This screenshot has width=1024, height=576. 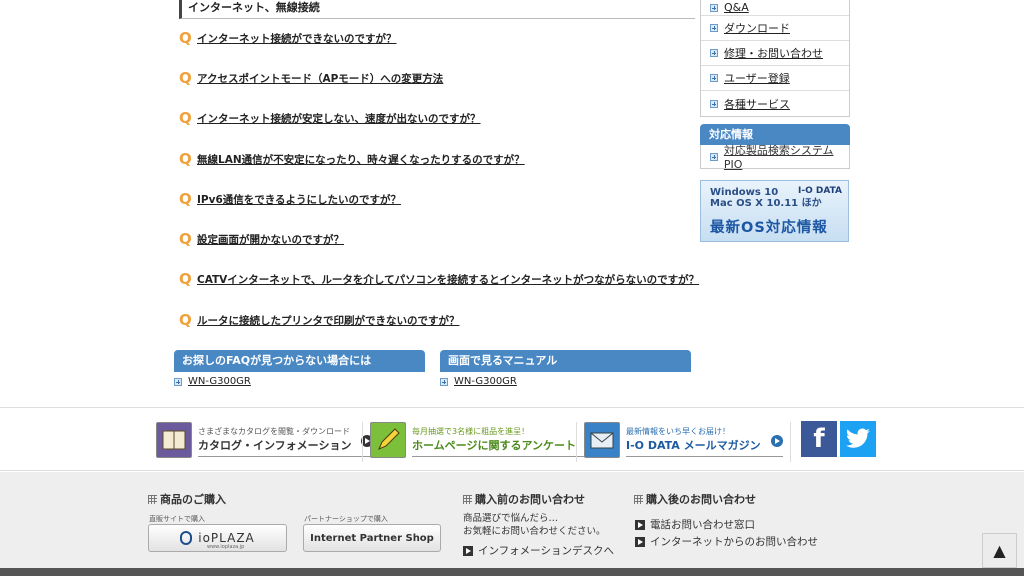 What do you see at coordinates (265, 440) in the screenshot?
I see `catalog-banner: さまざまなカタログを閲覧・ダウンロード カタログ・インフォメーション` at bounding box center [265, 440].